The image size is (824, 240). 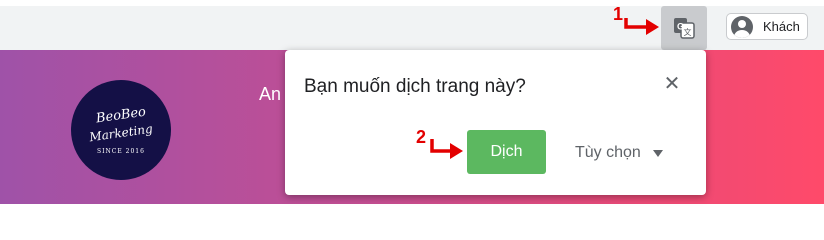 What do you see at coordinates (688, 32) in the screenshot?
I see `svg-text: 文` at bounding box center [688, 32].